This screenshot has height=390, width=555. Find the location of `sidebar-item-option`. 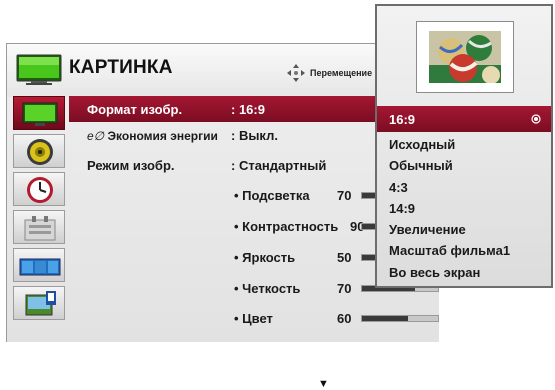

sidebar-item-option is located at coordinates (39, 227).